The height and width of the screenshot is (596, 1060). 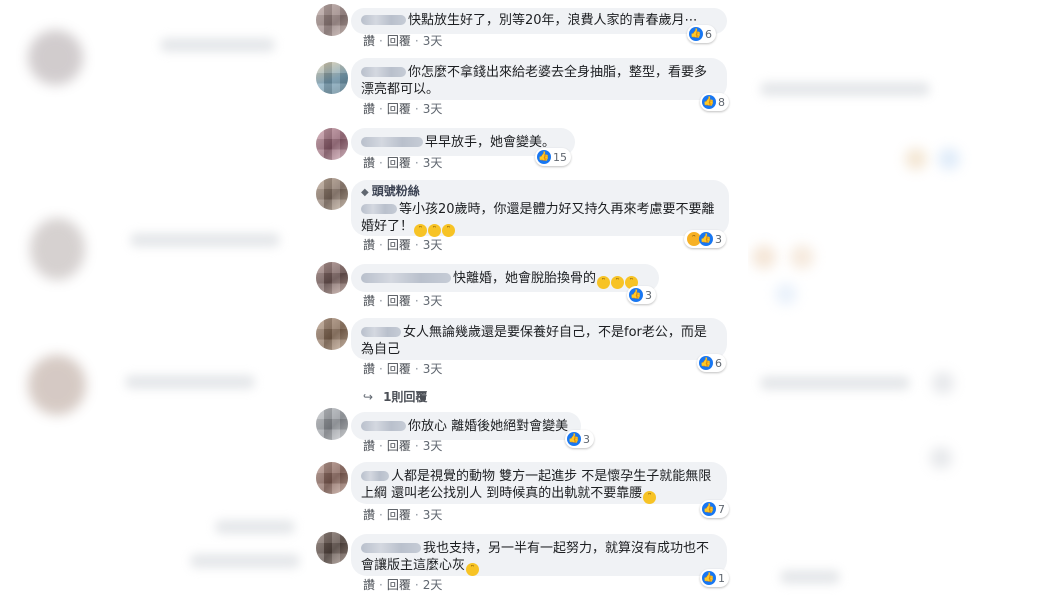 What do you see at coordinates (553, 157) in the screenshot?
I see `reaction-count: 👍 15` at bounding box center [553, 157].